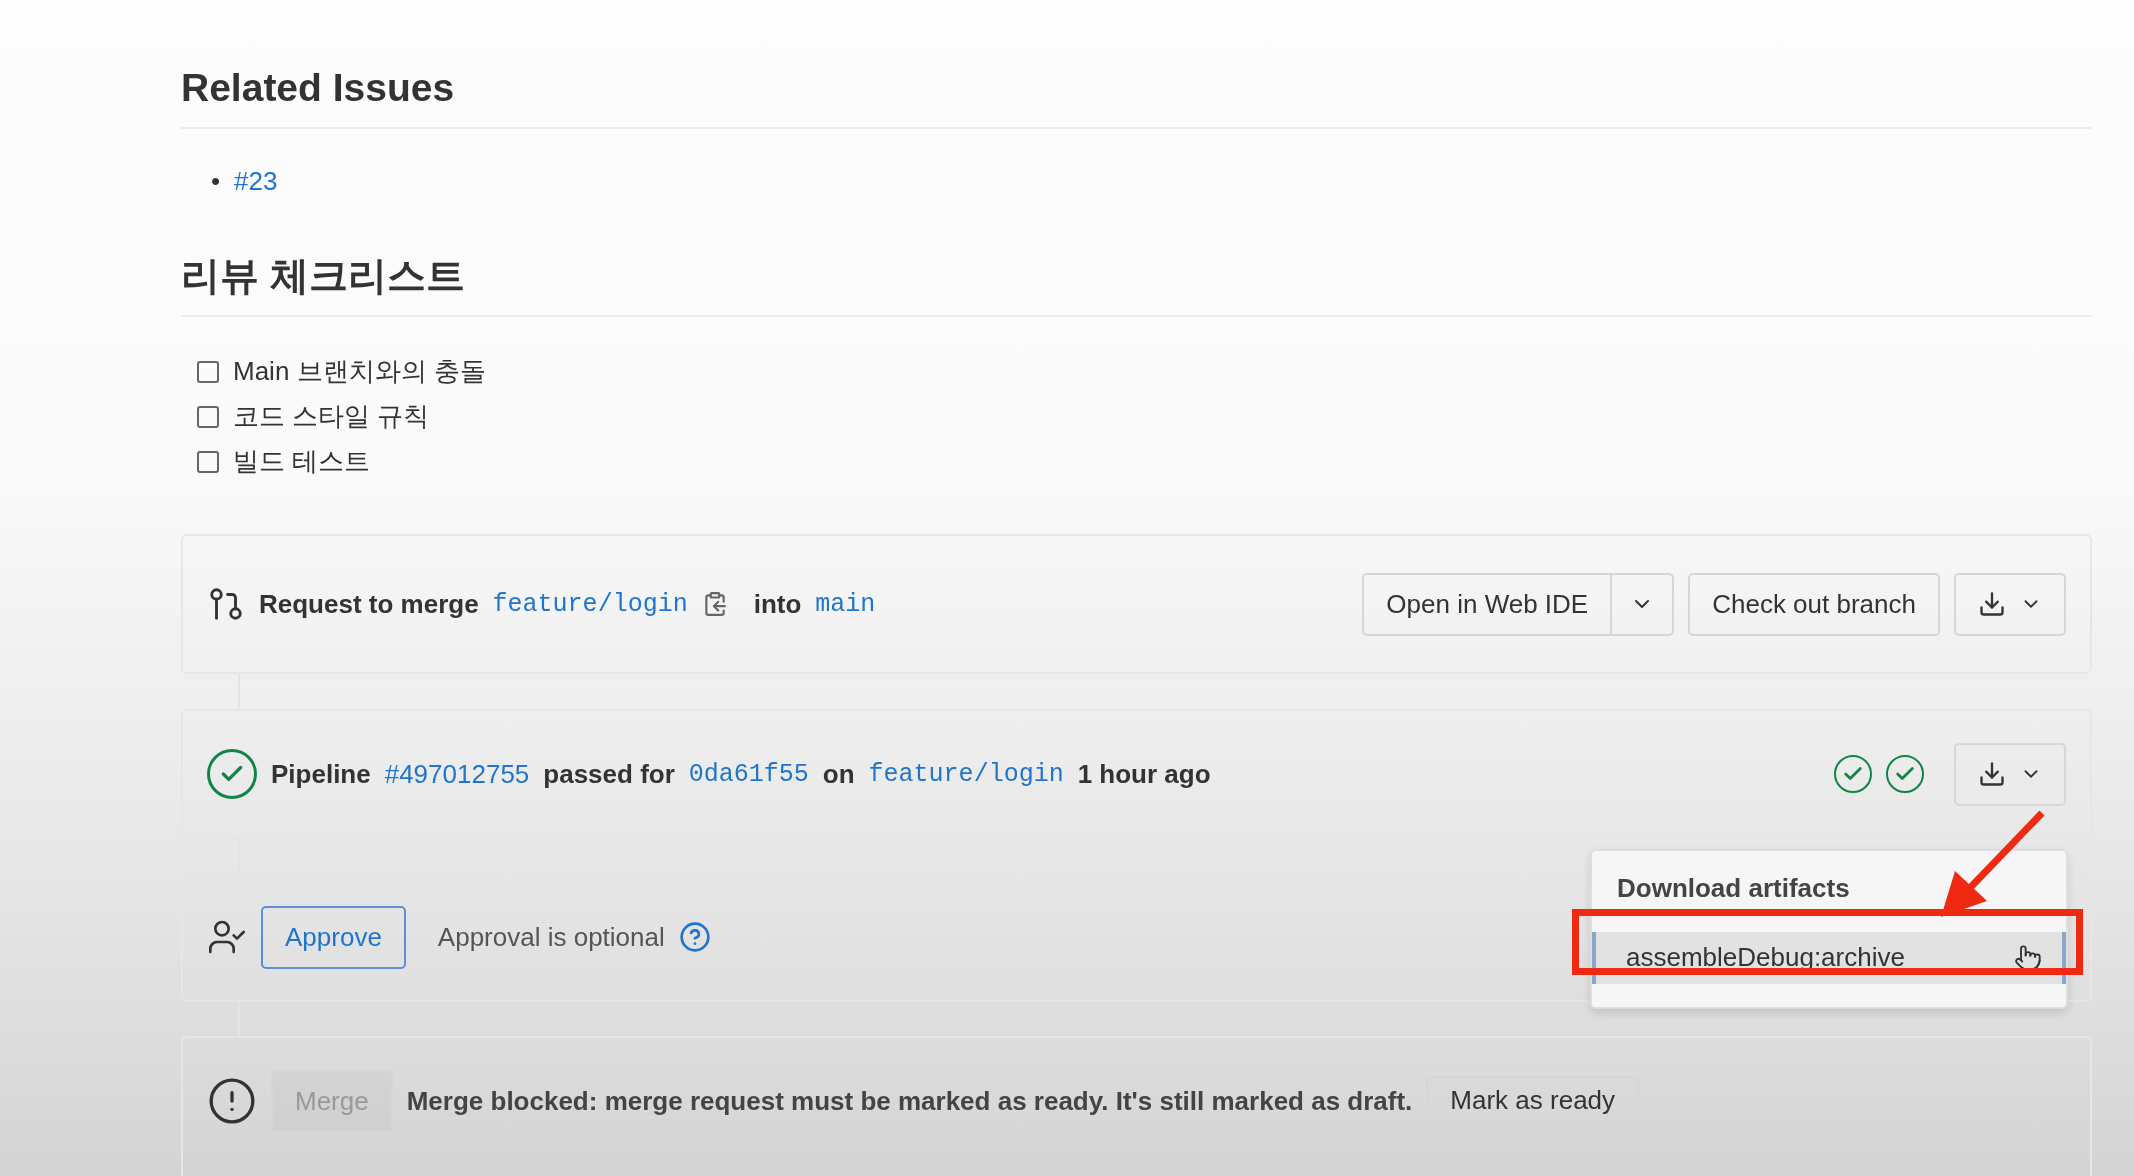  I want to click on download-dropdown-button, so click(2010, 604).